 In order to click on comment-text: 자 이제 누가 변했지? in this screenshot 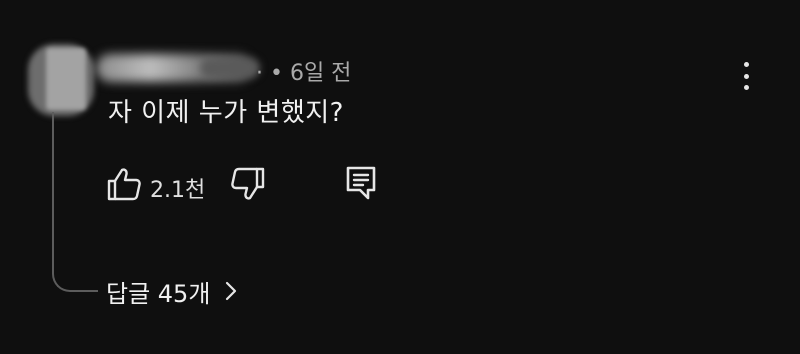, I will do `click(226, 113)`.